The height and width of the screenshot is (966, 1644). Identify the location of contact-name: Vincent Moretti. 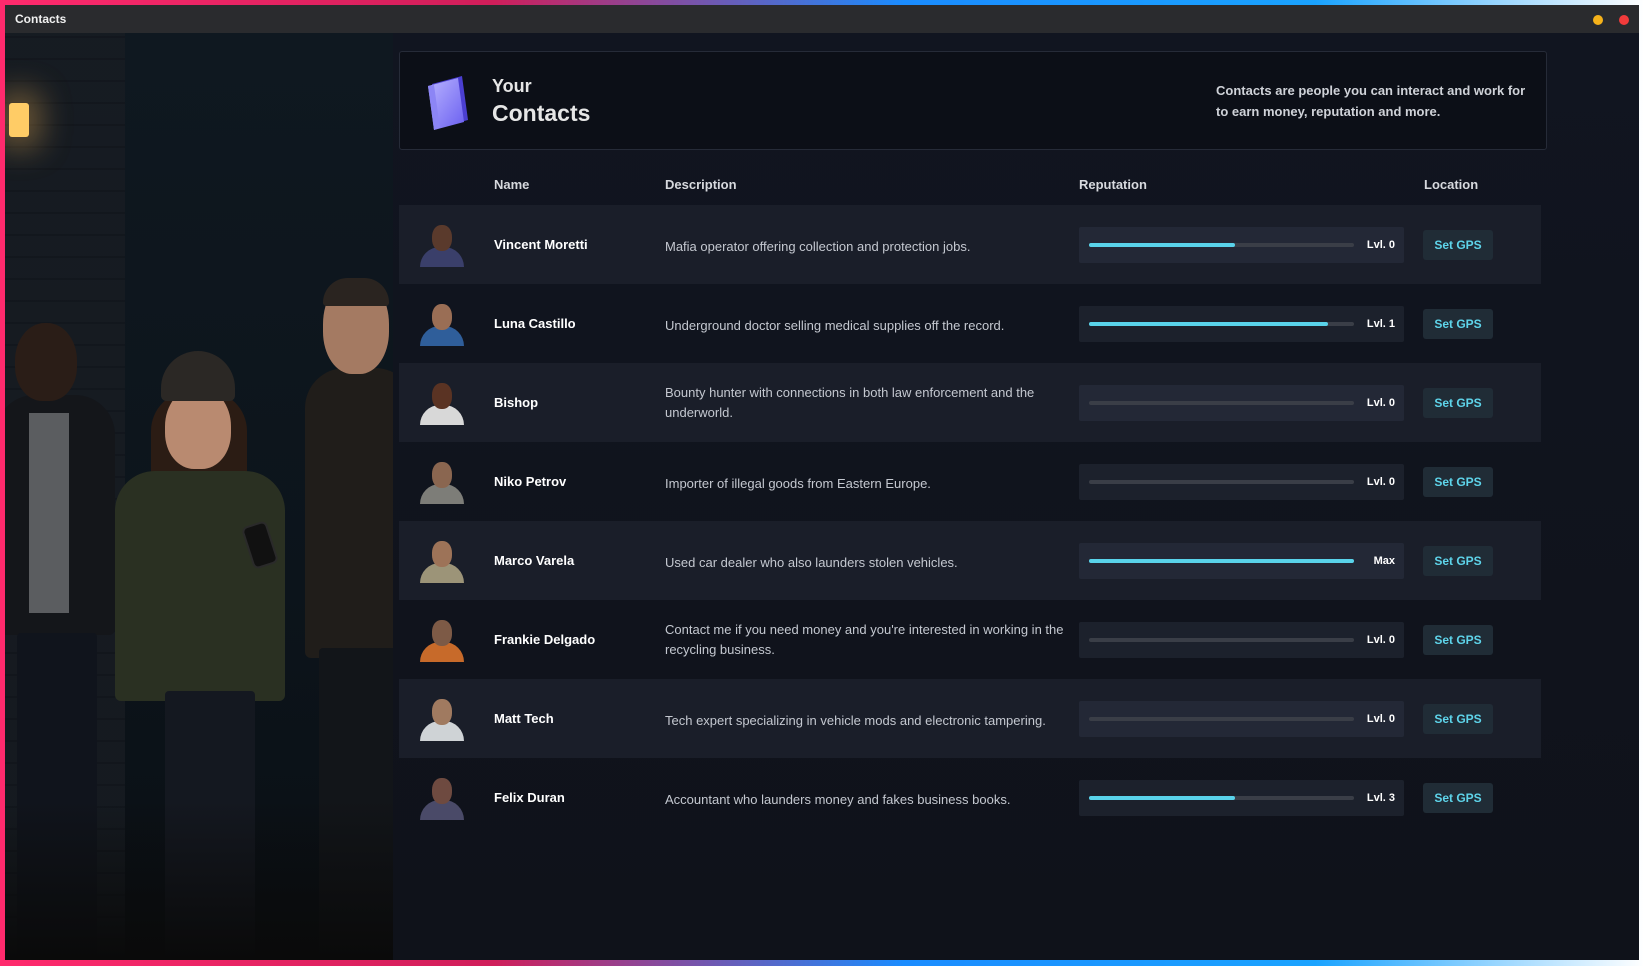
(541, 244).